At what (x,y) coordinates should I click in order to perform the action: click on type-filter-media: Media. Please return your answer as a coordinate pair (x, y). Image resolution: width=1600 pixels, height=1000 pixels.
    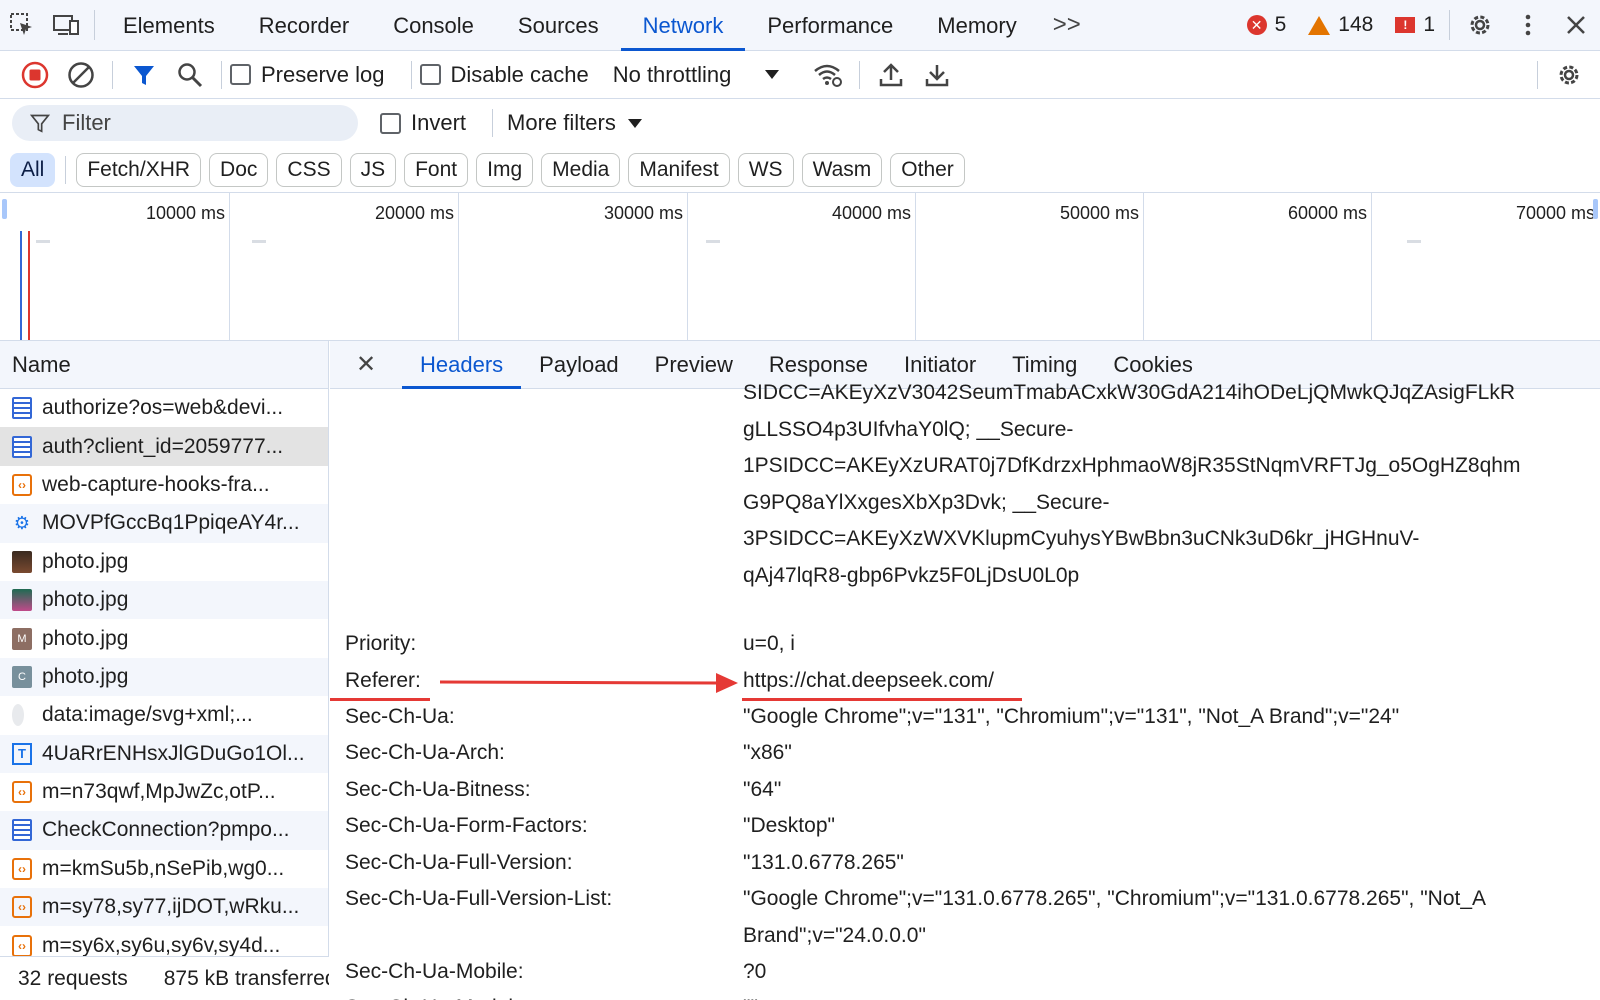
    Looking at the image, I should click on (581, 169).